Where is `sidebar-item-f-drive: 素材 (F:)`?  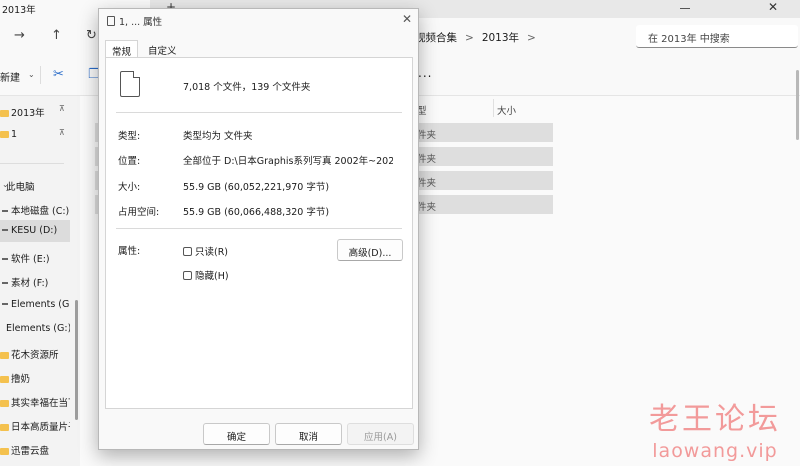
sidebar-item-f-drive: 素材 (F:) is located at coordinates (35, 281).